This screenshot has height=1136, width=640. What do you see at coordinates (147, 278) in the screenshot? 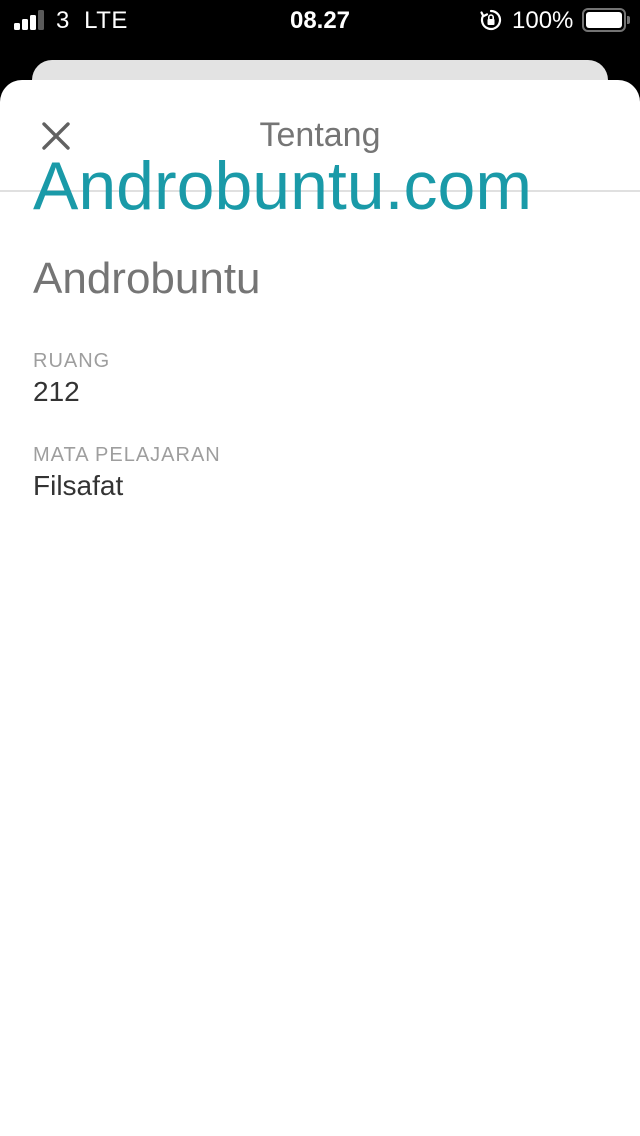
I see `class-section: Androbuntu` at bounding box center [147, 278].